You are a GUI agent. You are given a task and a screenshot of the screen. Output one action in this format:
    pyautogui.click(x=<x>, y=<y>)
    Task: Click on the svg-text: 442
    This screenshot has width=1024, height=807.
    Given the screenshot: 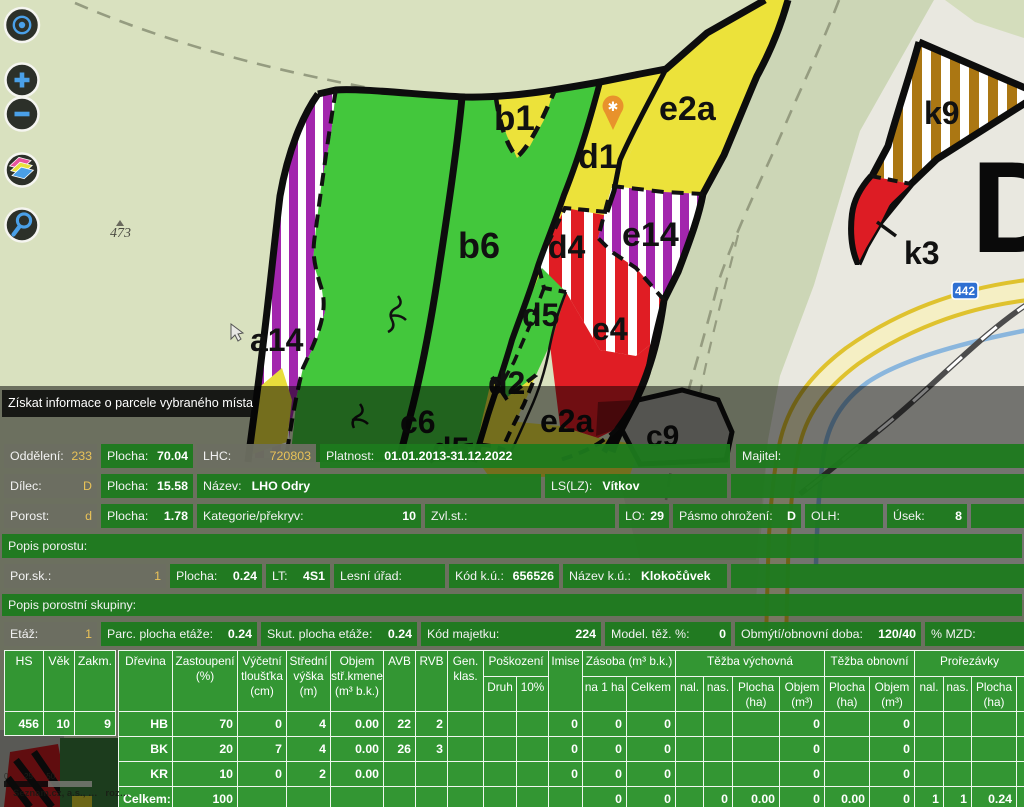 What is the action you would take?
    pyautogui.click(x=965, y=291)
    